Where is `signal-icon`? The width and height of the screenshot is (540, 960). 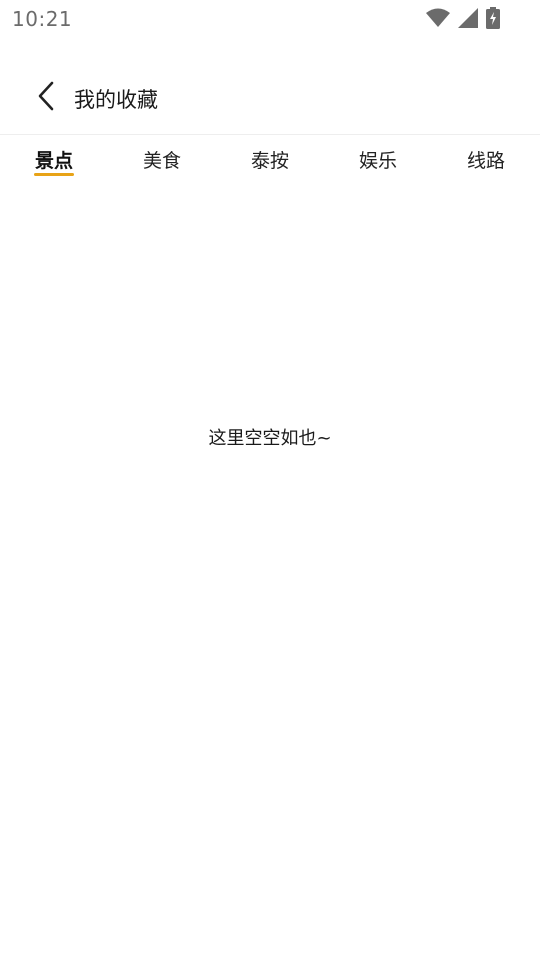
signal-icon is located at coordinates (468, 18).